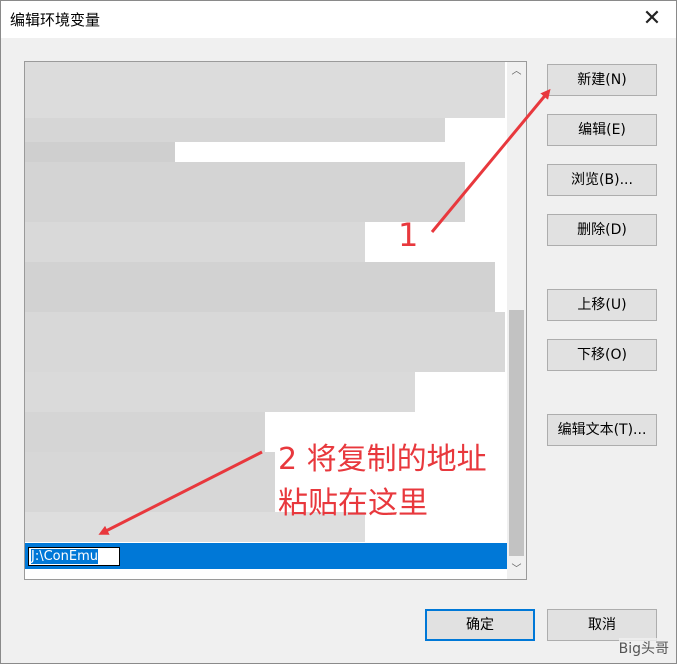  Describe the element at coordinates (338, 19) in the screenshot. I see `title-bar: 编辑环境变量 ✕` at that location.